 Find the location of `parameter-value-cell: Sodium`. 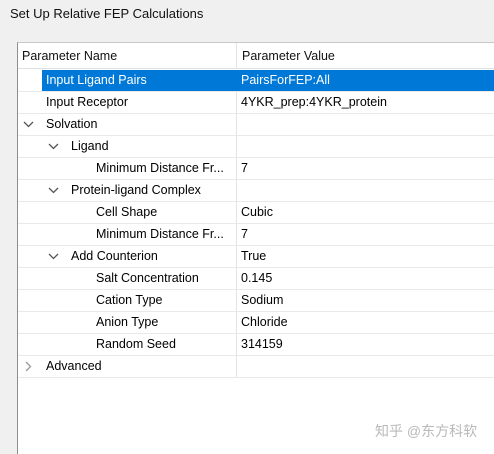

parameter-value-cell: Sodium is located at coordinates (365, 300).